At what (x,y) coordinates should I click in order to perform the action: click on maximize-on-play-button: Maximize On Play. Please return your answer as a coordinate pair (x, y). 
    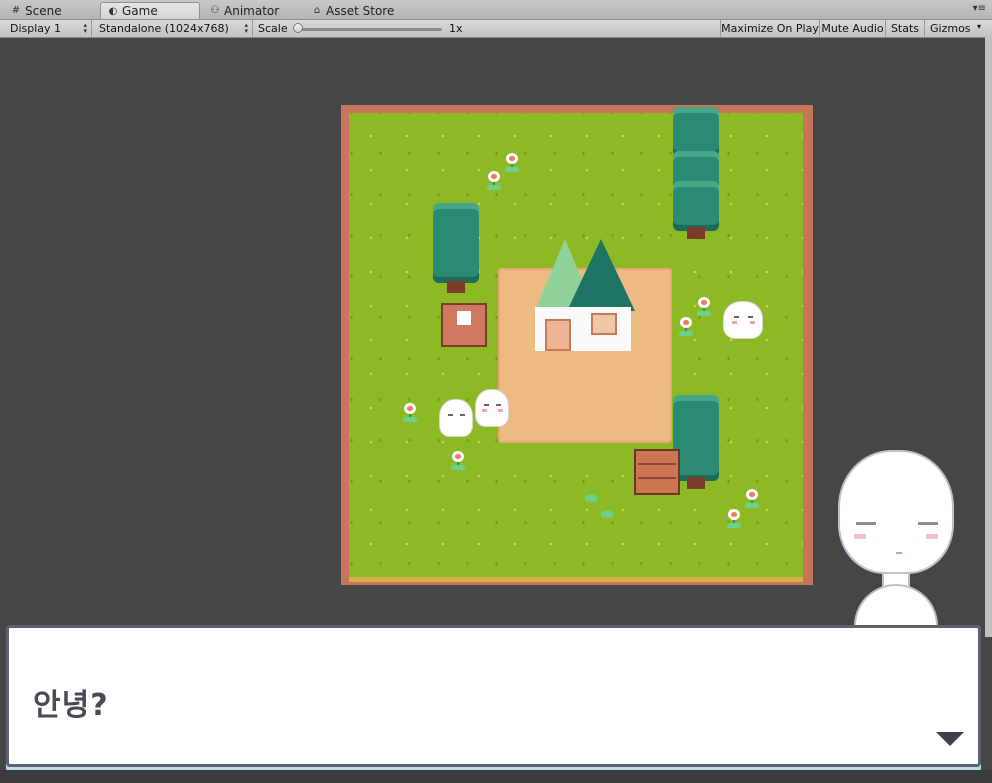
    Looking at the image, I should click on (769, 28).